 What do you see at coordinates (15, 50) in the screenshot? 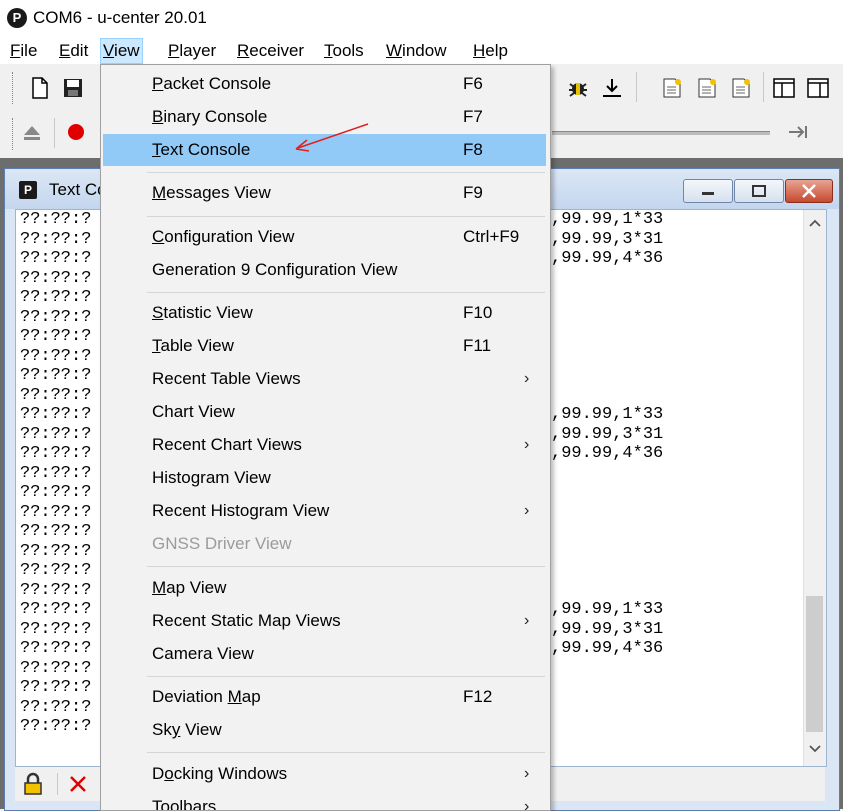
I see `menu-file-mnemonic: F` at bounding box center [15, 50].